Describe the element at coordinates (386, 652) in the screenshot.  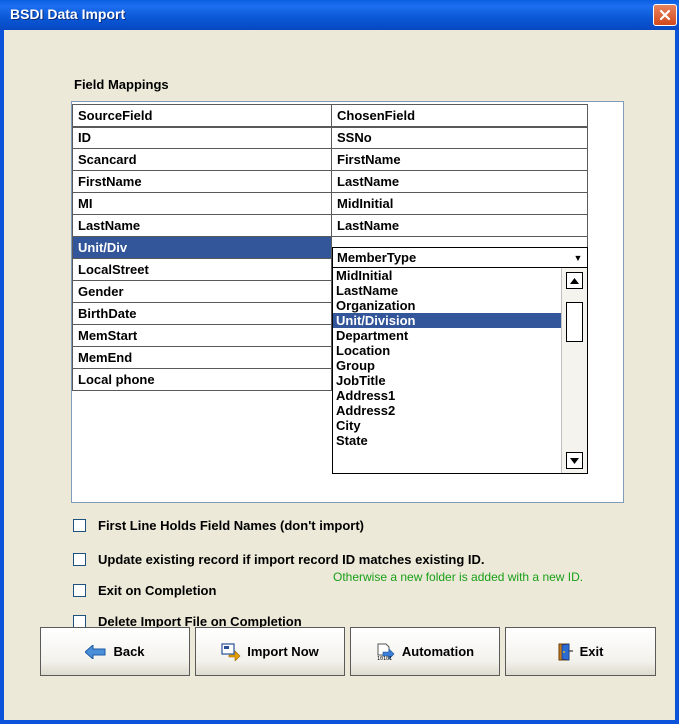
I see `automation-icon: 10101` at that location.